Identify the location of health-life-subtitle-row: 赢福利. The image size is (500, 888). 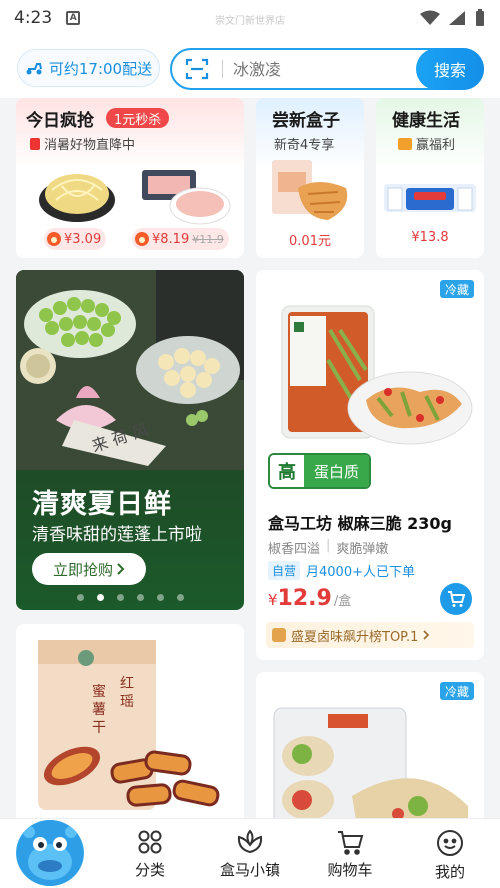
(426, 143).